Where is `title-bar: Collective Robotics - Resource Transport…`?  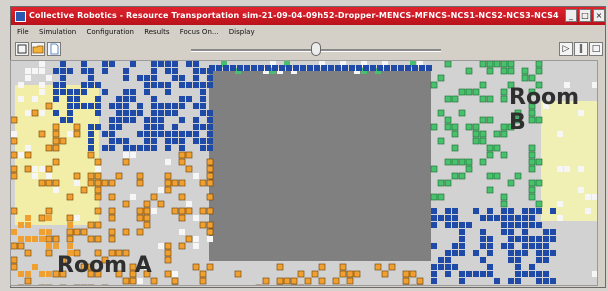 title-bar: Collective Robotics - Resource Transport… is located at coordinates (308, 16).